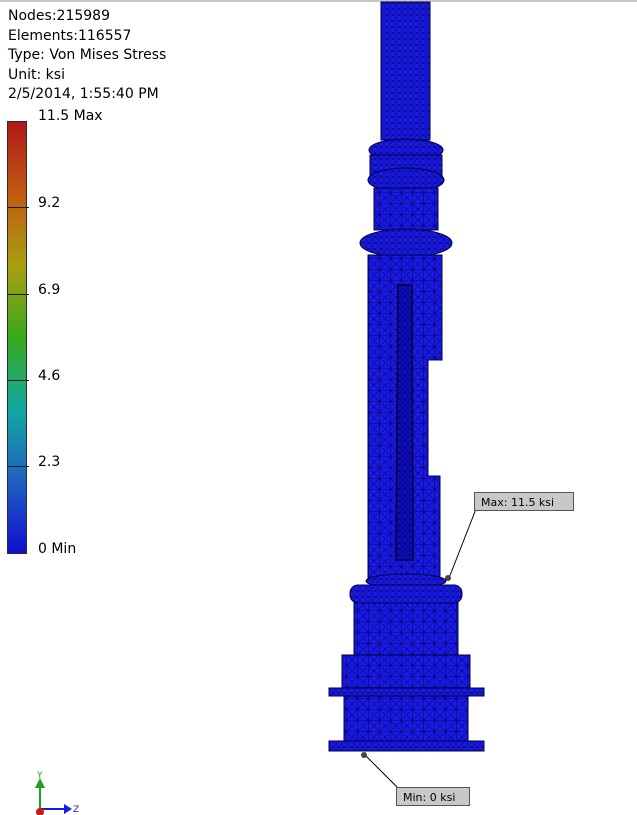 The image size is (637, 815). Describe the element at coordinates (76, 810) in the screenshot. I see `triad-z-label: Z` at that location.